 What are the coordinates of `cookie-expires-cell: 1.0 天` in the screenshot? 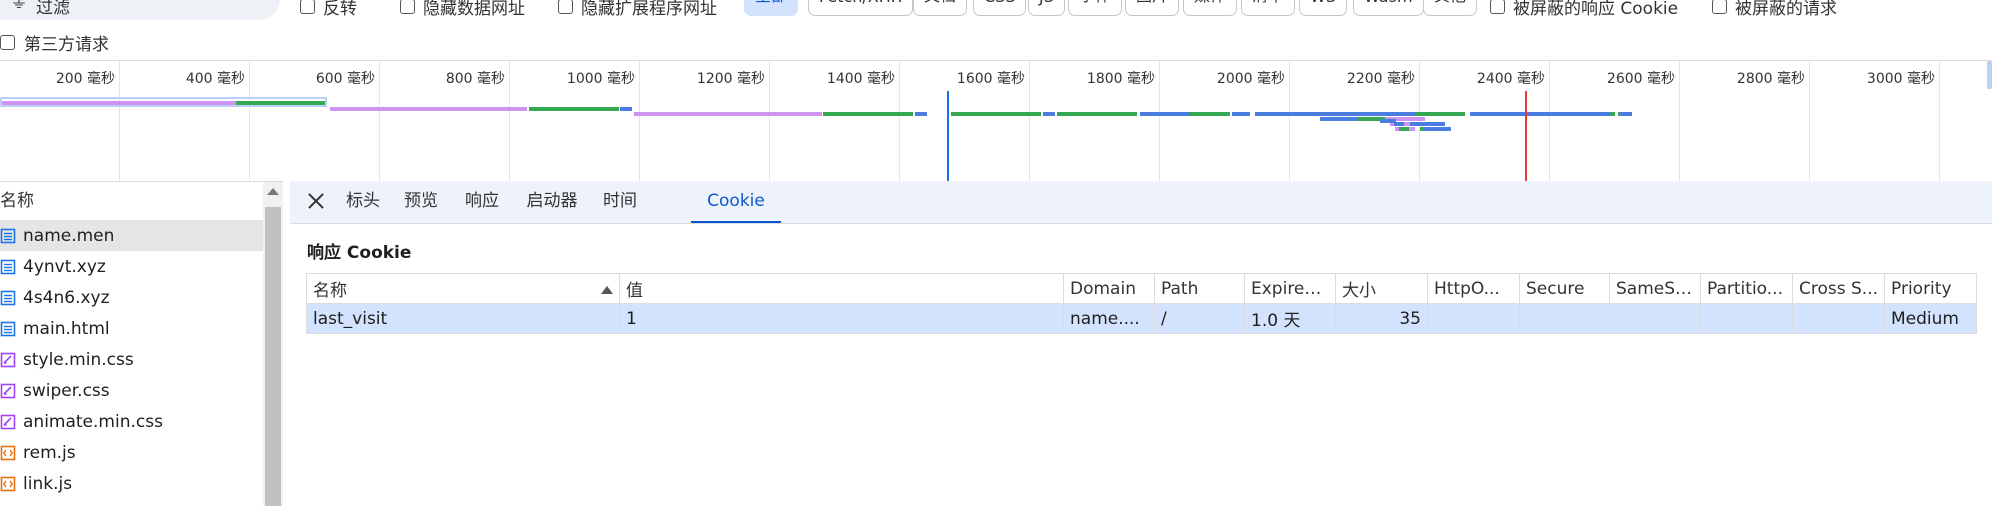 It's located at (1290, 318).